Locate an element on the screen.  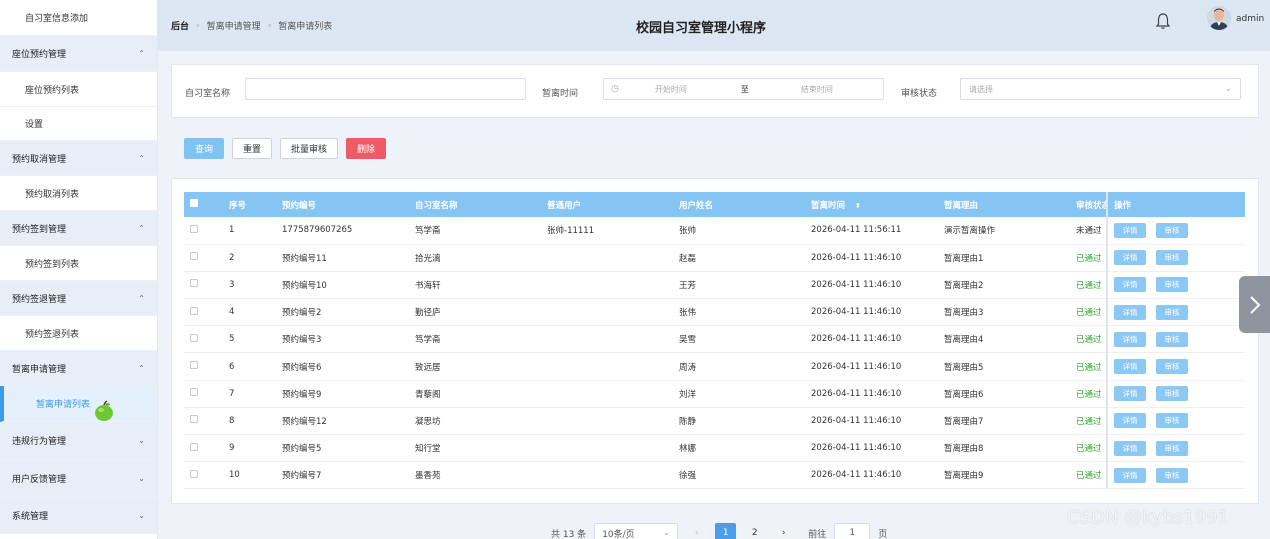
goto-page-input: 1 is located at coordinates (852, 531).